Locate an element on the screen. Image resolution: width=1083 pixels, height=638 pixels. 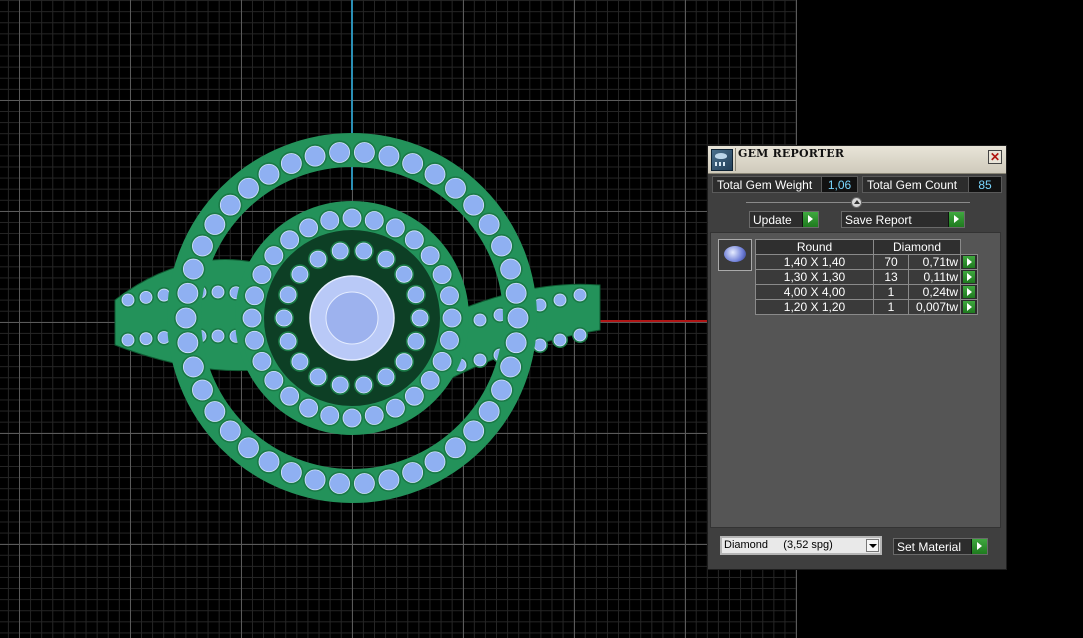
save-report-button: Save Report is located at coordinates (903, 219).